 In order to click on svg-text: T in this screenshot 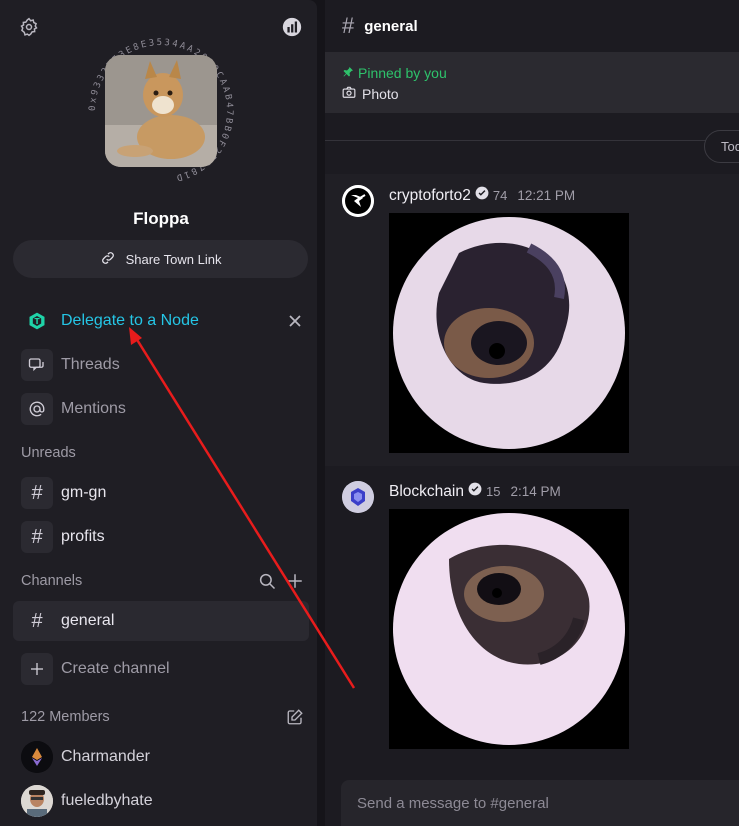, I will do `click(37, 321)`.